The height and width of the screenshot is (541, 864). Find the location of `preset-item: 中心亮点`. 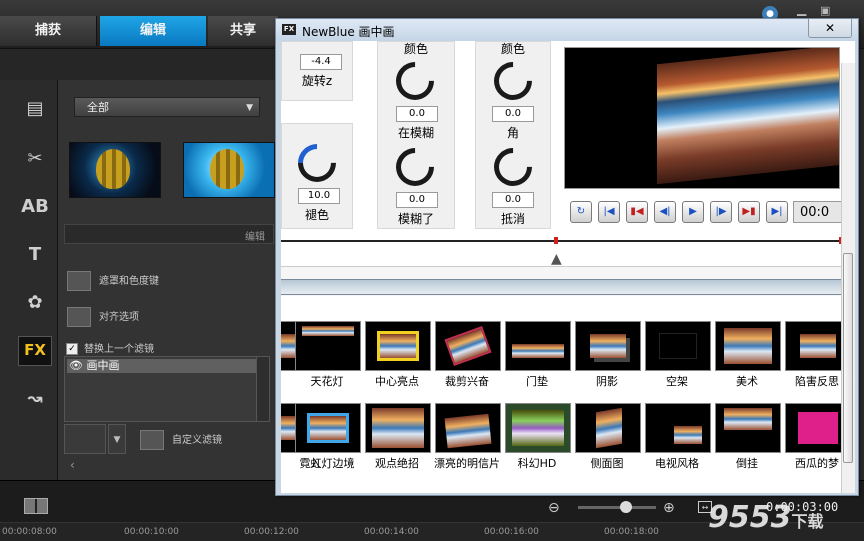

preset-item: 中心亮点 is located at coordinates (397, 358).